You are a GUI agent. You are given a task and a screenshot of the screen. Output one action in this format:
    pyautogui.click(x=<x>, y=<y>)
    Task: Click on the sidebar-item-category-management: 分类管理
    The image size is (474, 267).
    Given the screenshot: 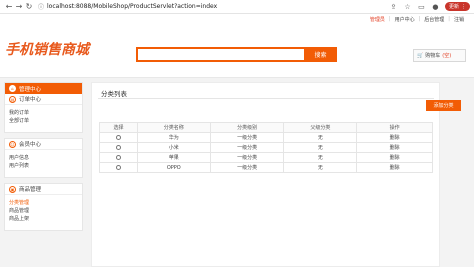 What is the action you would take?
    pyautogui.click(x=43, y=202)
    